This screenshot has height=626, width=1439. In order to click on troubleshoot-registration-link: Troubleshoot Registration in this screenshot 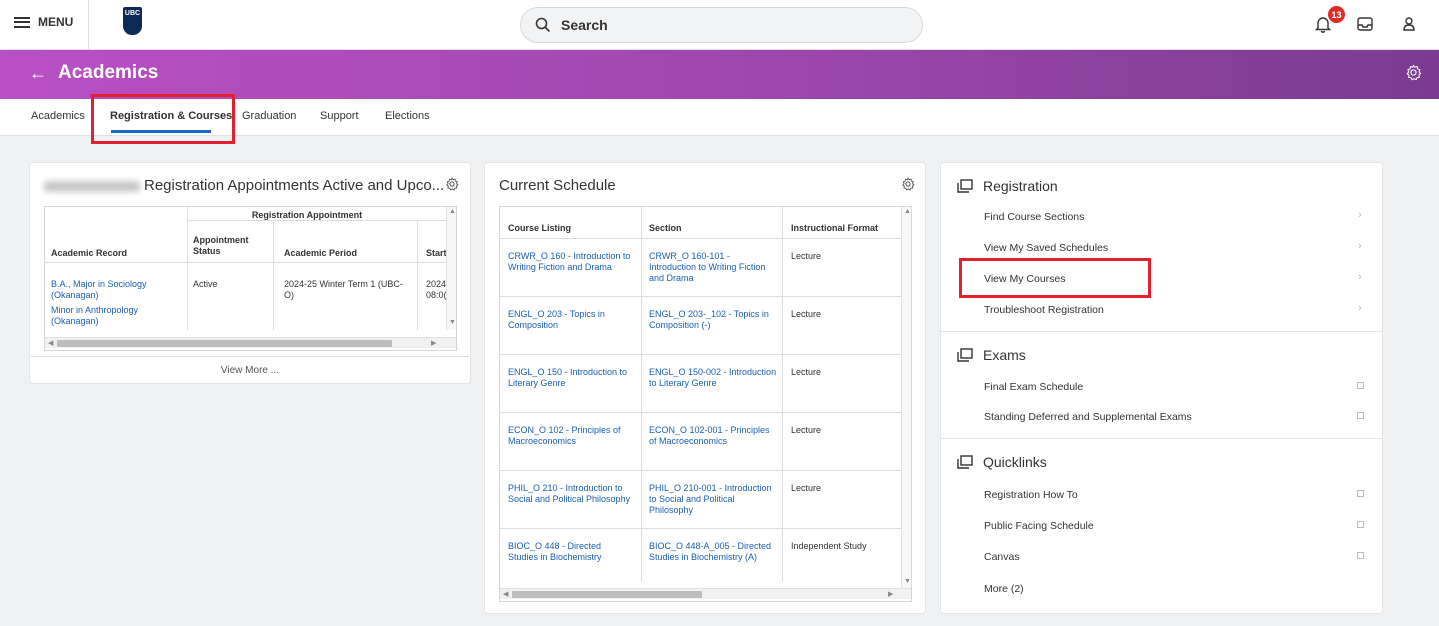, I will do `click(1044, 310)`.